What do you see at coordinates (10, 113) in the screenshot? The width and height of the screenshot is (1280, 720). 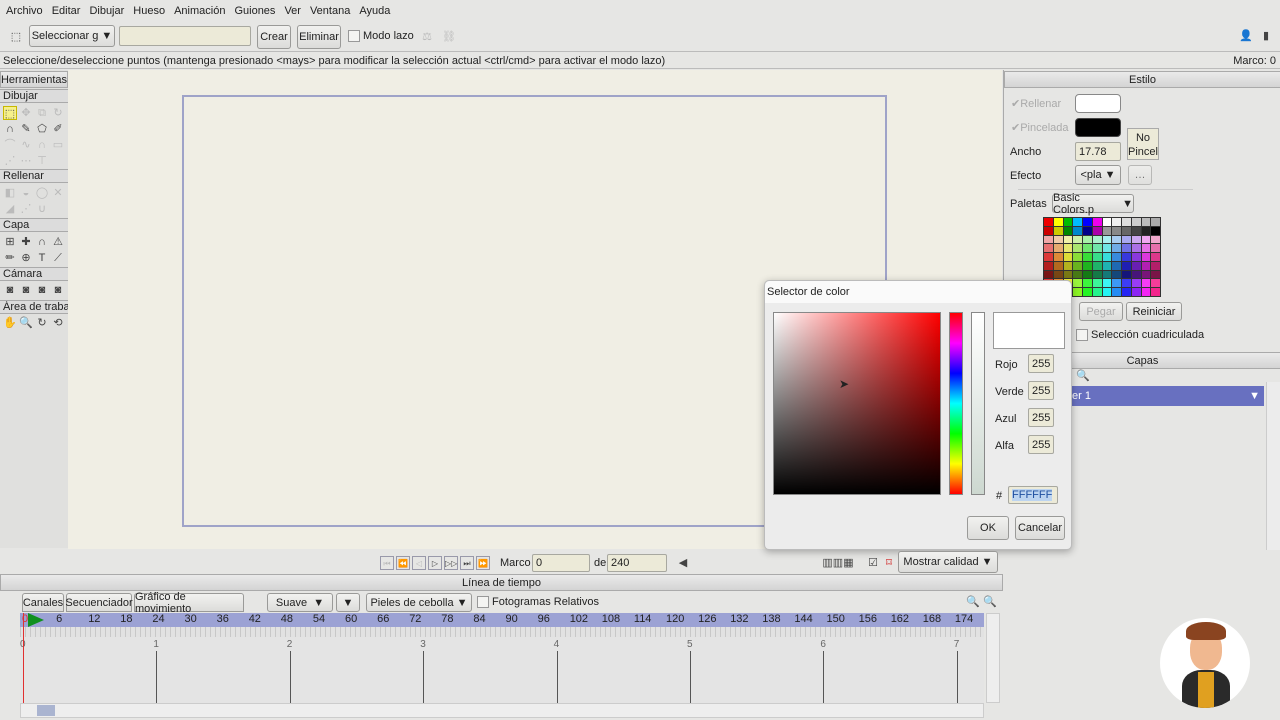 I see `transform-tool-icon: ⬚` at bounding box center [10, 113].